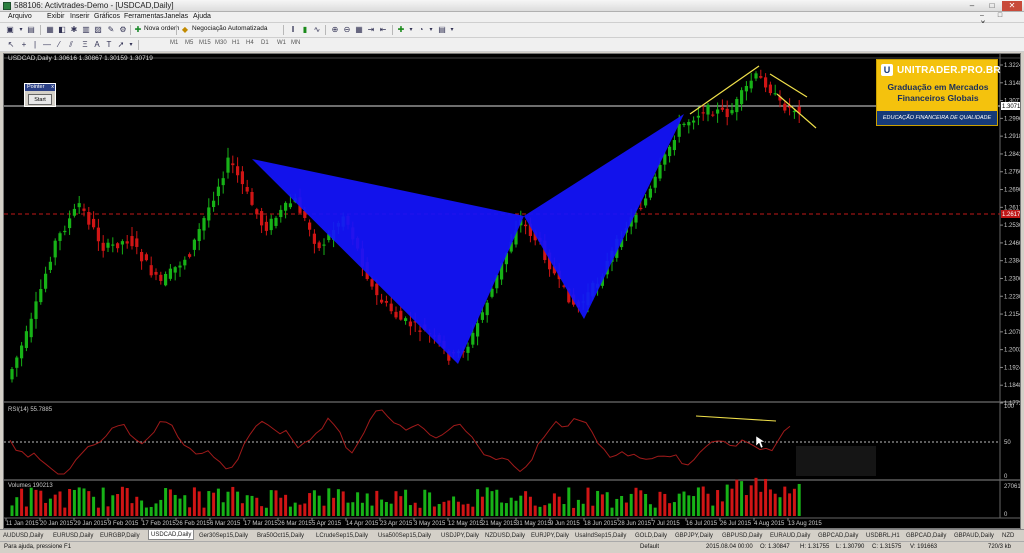 This screenshot has height=553, width=1024. I want to click on templates-icon: ▤, so click(442, 30).